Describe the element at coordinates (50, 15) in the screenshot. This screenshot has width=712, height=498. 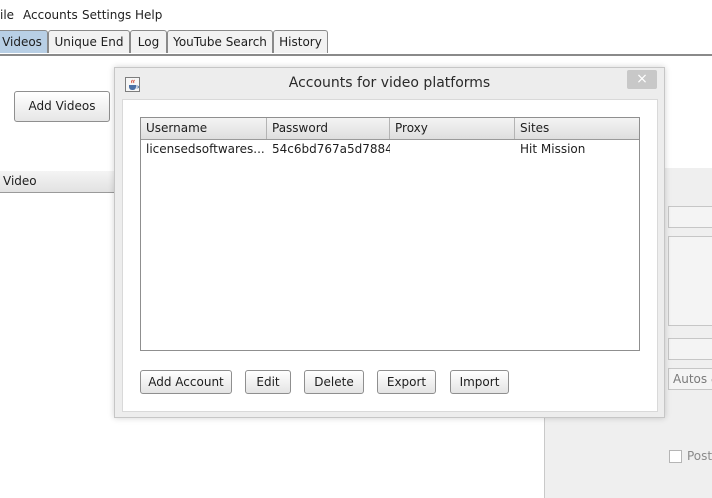
I see `menu-accounts: Accounts` at that location.